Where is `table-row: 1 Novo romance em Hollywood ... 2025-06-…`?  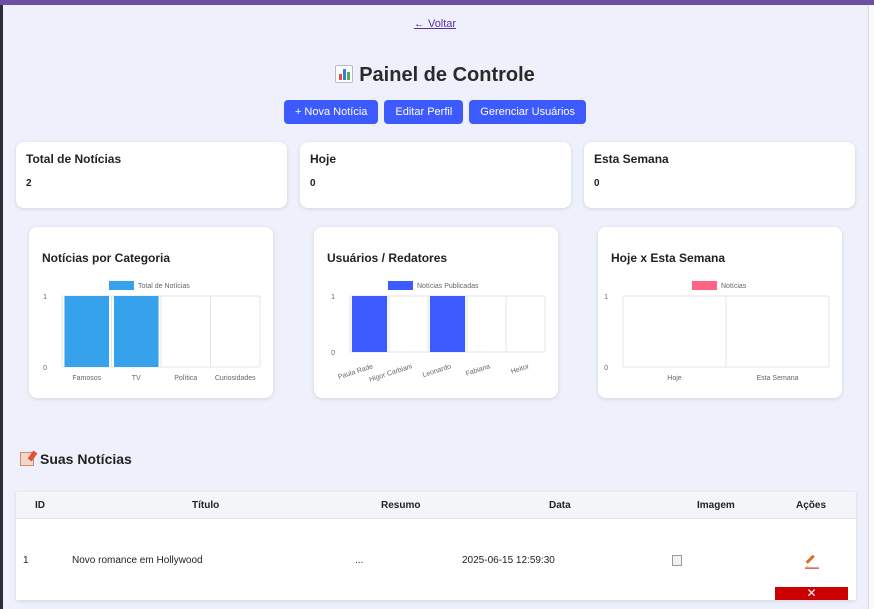
table-row: 1 Novo romance em Hollywood ... 2025-06-… is located at coordinates (436, 559).